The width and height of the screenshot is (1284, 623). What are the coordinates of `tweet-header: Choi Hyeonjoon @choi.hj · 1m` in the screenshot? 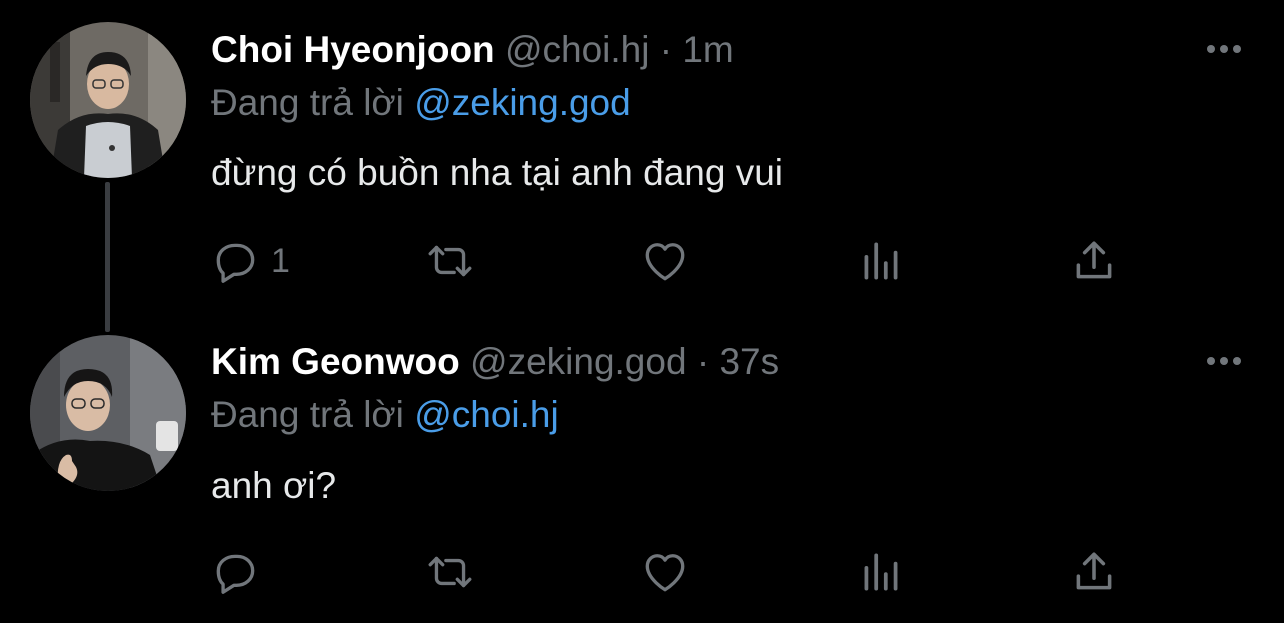 It's located at (472, 50).